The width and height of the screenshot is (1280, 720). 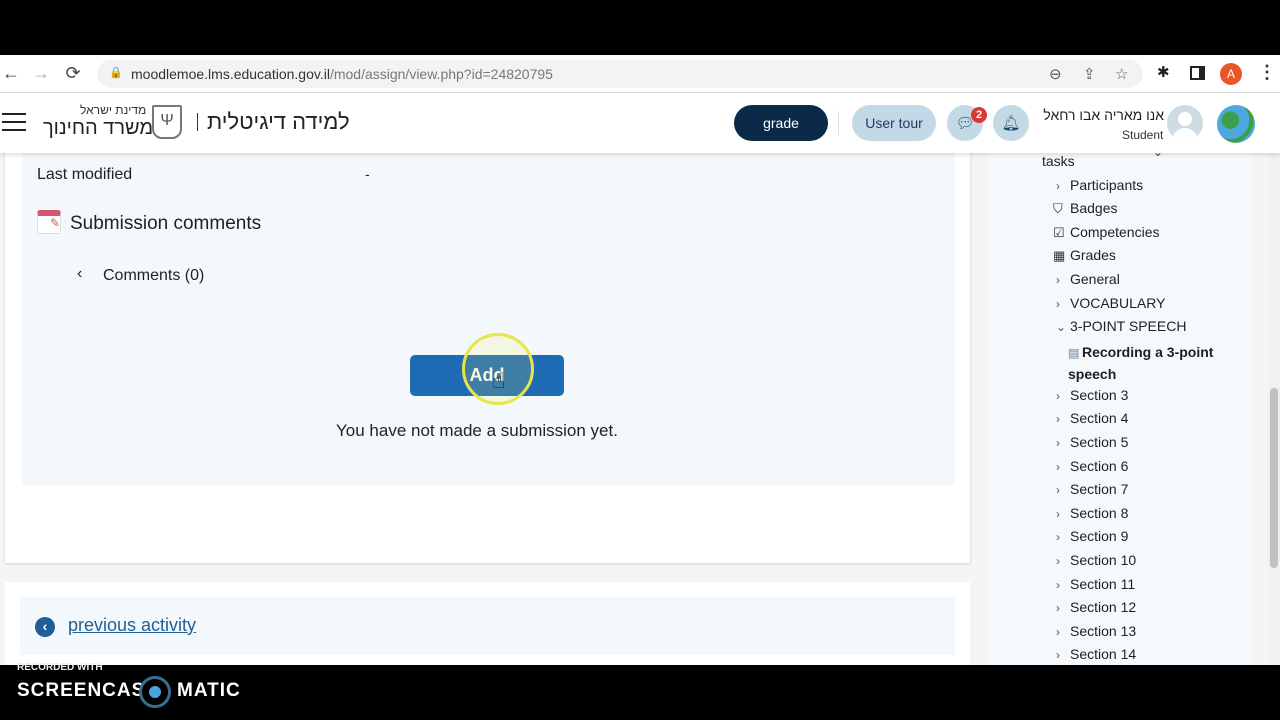 What do you see at coordinates (640, 691) in the screenshot?
I see `video-letterbox-bottom: RECORDED WITH SCREENCAST MATIC` at bounding box center [640, 691].